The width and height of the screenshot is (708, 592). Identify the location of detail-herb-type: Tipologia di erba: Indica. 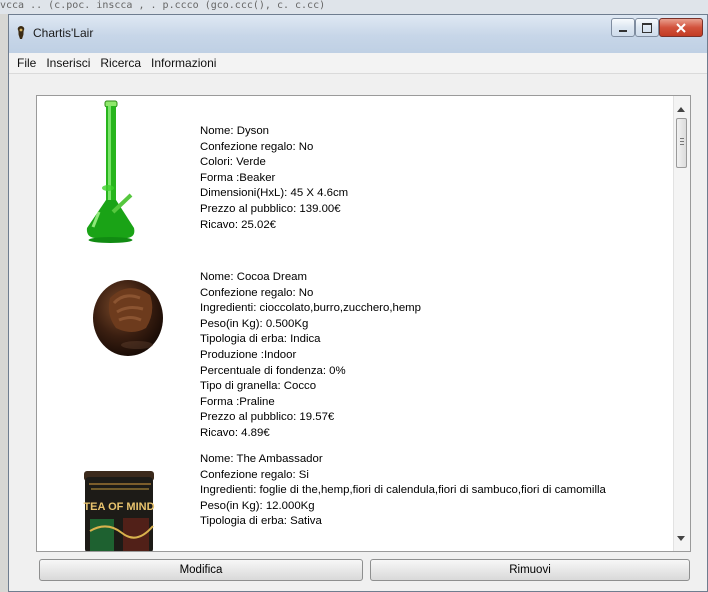
(260, 339).